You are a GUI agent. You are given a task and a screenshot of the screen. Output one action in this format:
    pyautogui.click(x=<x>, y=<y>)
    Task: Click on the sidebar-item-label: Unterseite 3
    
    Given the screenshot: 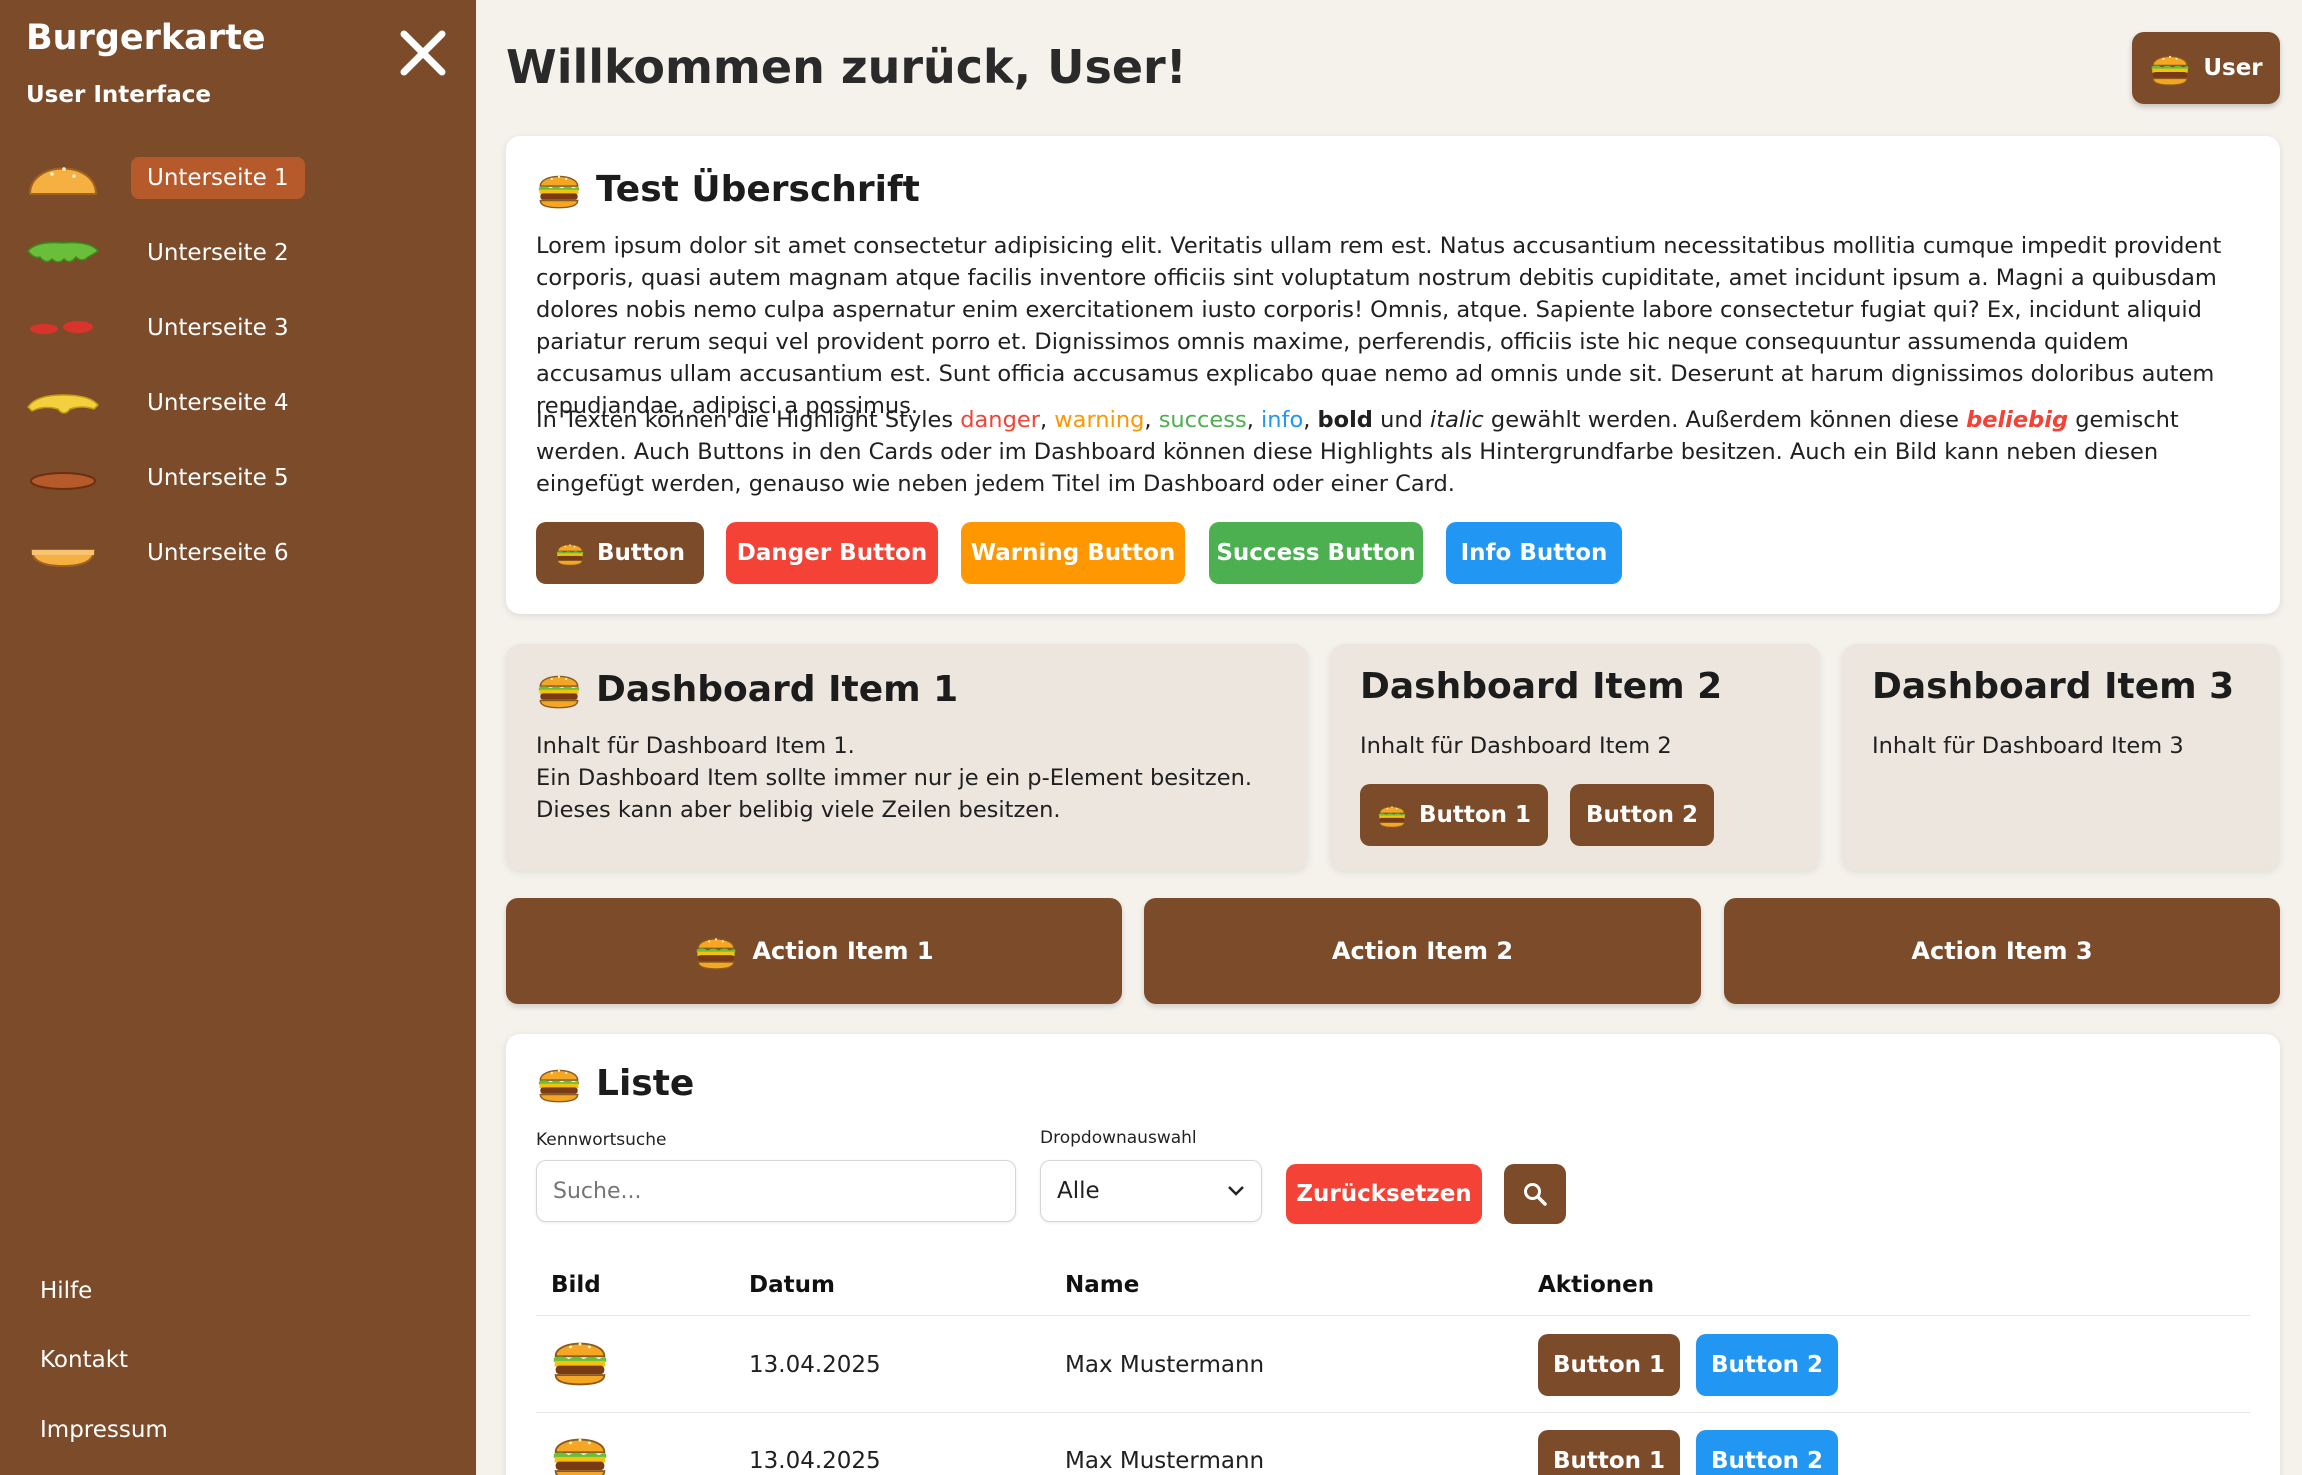 What is the action you would take?
    pyautogui.click(x=218, y=328)
    